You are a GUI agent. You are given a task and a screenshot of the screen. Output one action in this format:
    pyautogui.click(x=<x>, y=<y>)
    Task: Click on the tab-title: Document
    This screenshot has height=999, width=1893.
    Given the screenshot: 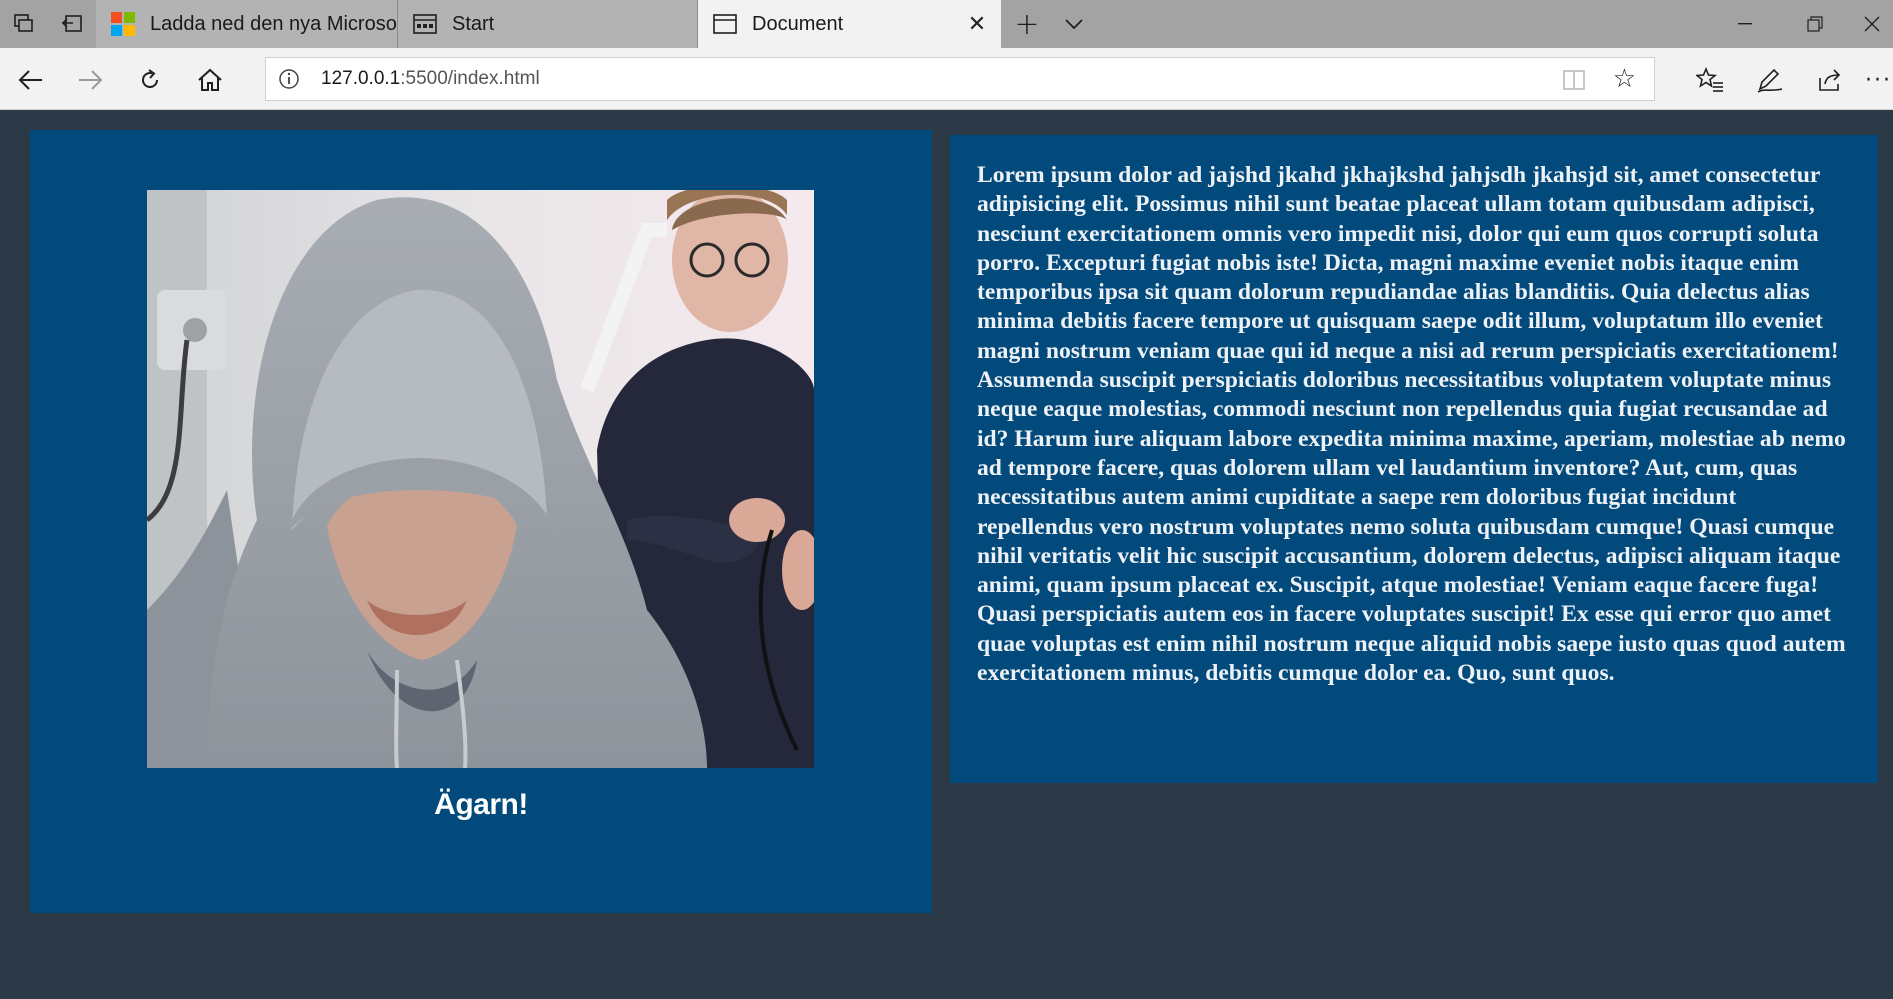 What is the action you would take?
    pyautogui.click(x=798, y=23)
    